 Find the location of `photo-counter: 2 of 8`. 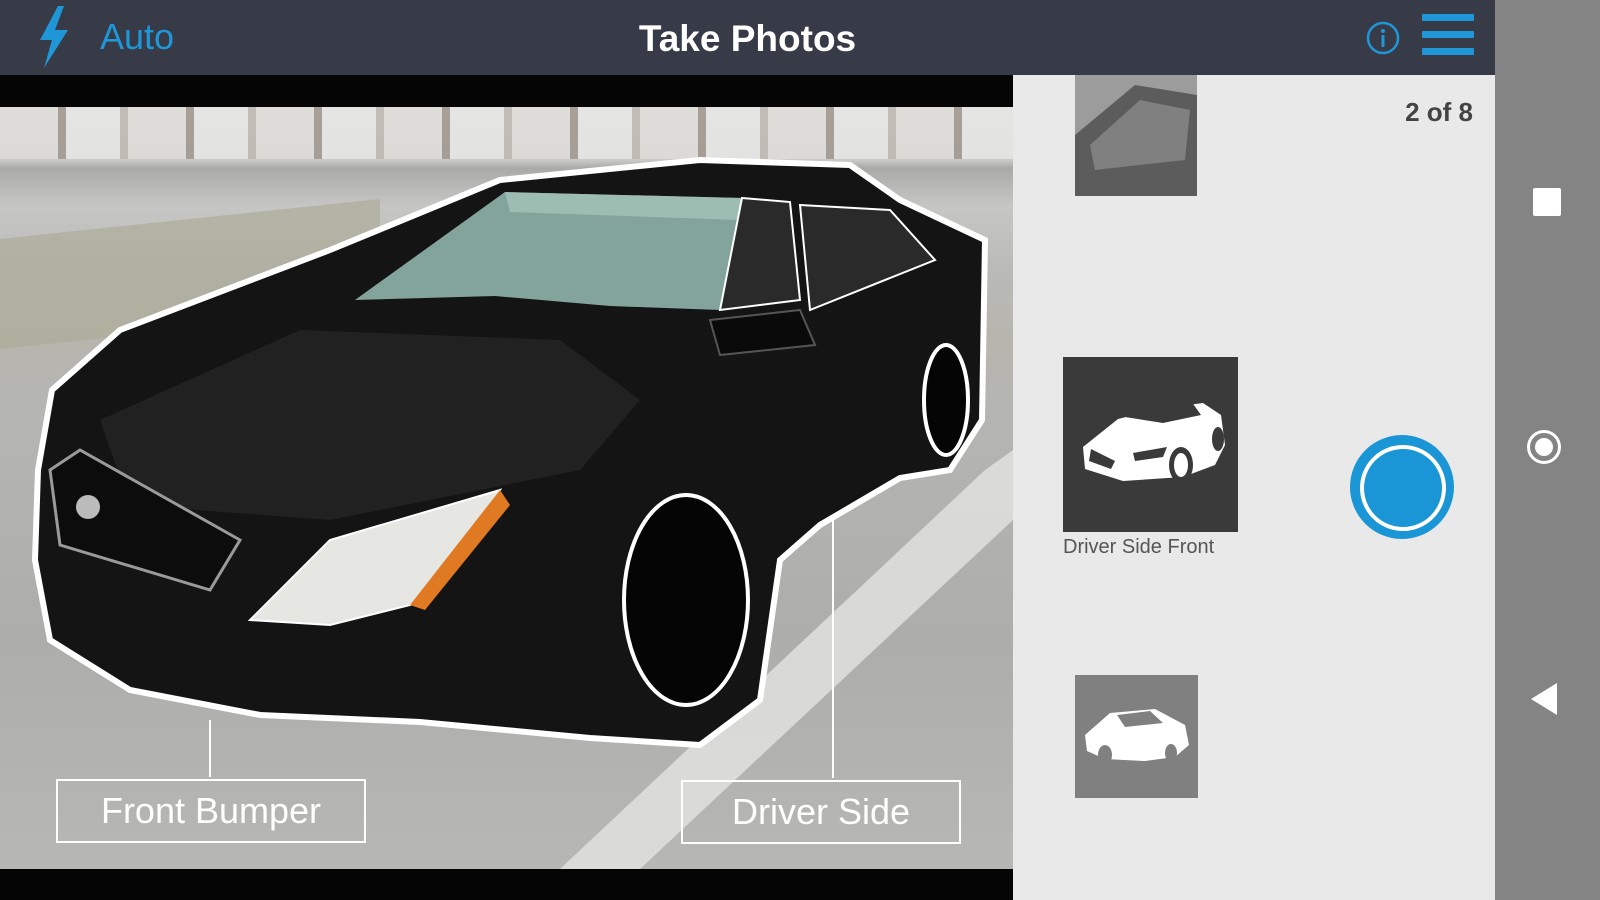

photo-counter: 2 of 8 is located at coordinates (1439, 112).